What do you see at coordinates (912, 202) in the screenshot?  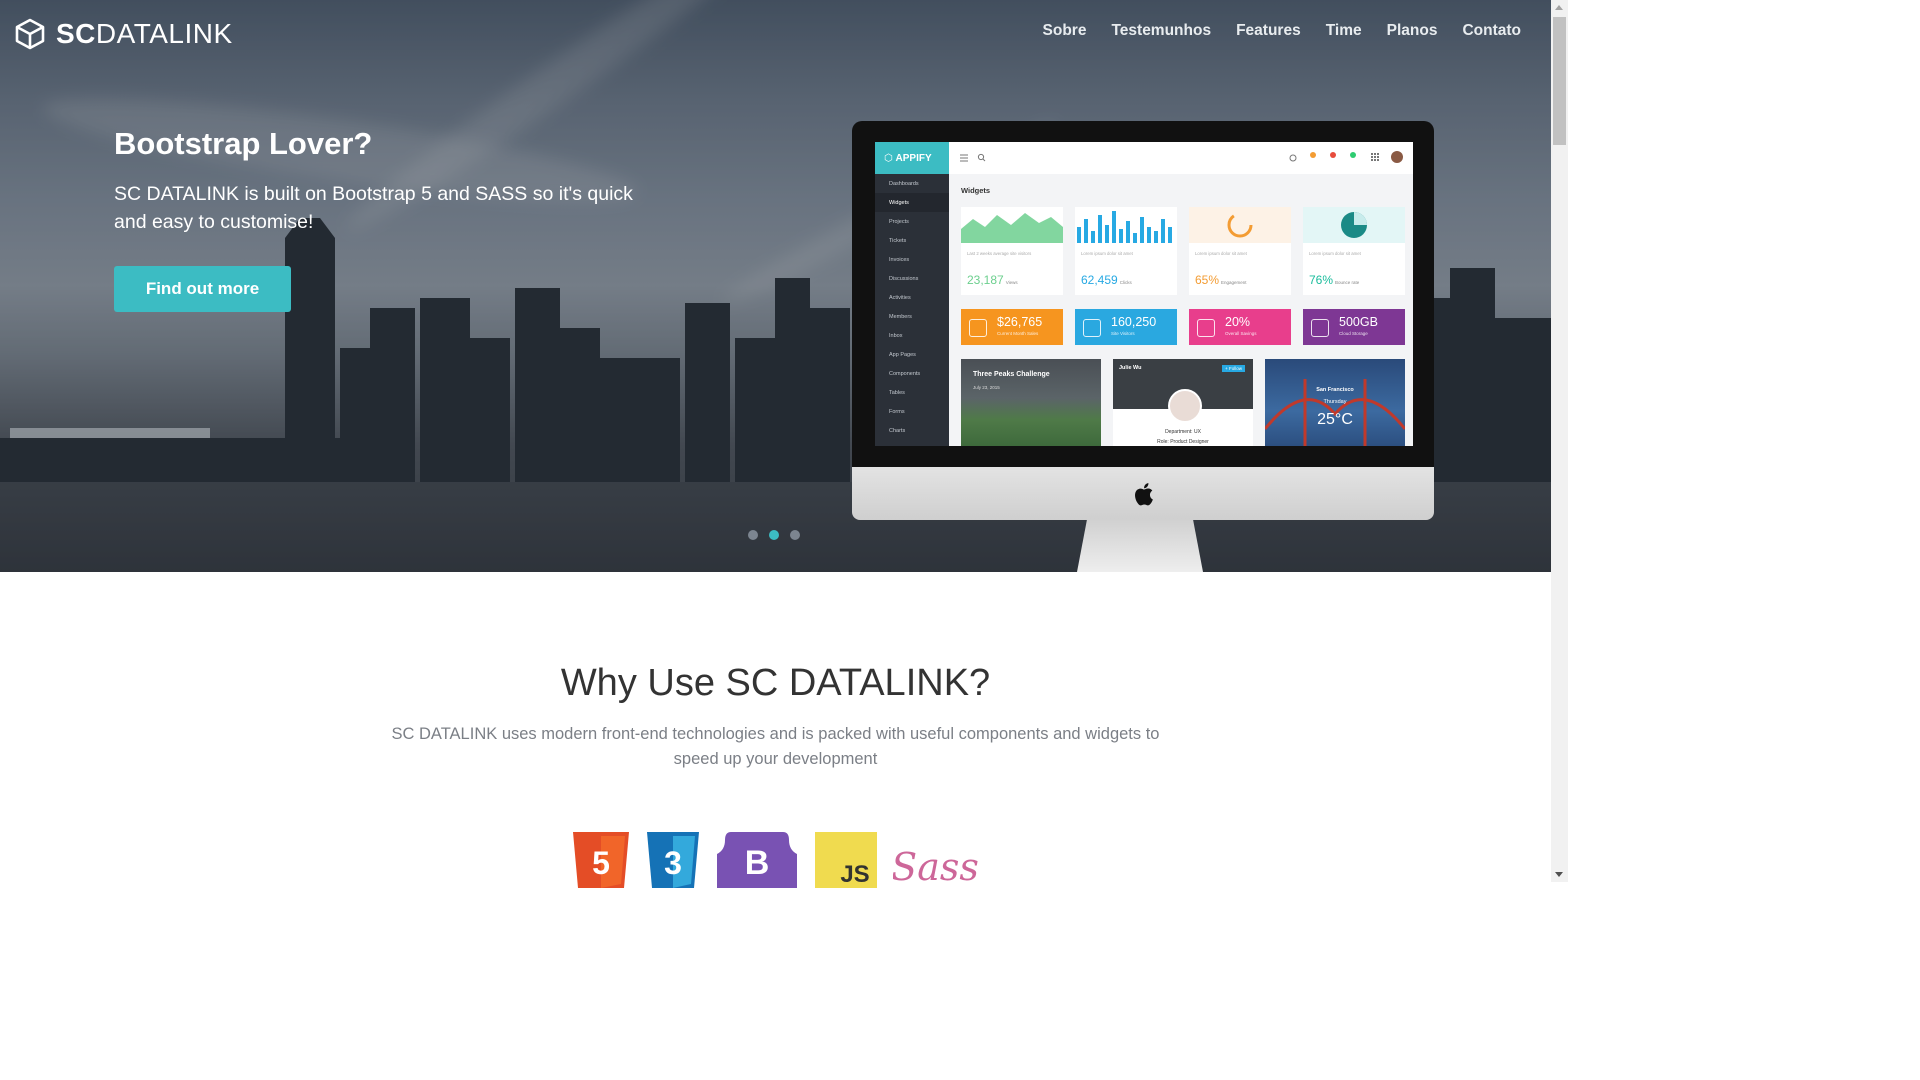 I see `mockup-menu-item: Widgets` at bounding box center [912, 202].